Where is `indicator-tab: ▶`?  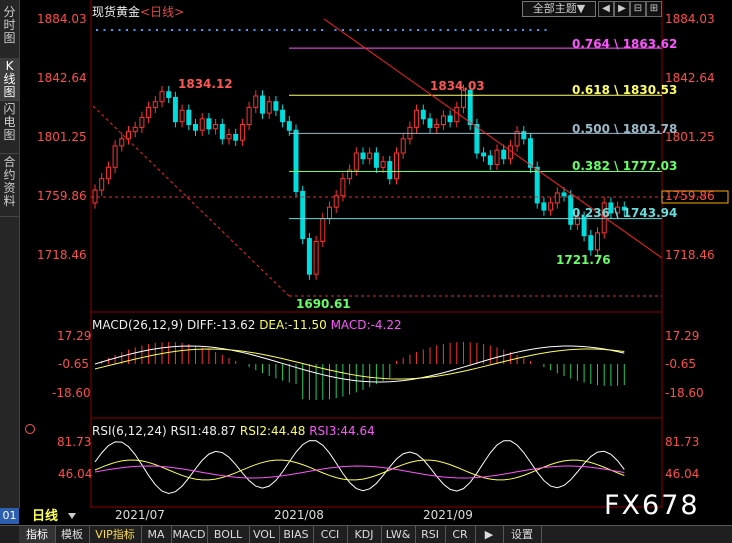
indicator-tab: ▶ is located at coordinates (489, 534).